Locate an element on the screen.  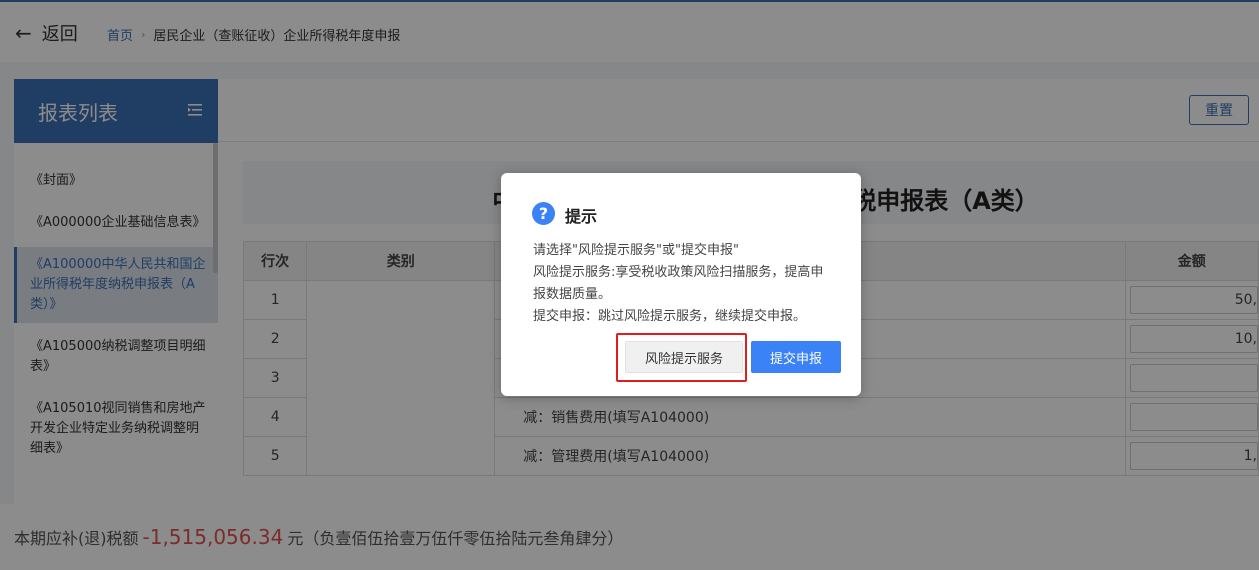
risk-alert-service-button: 风险提示服务 is located at coordinates (684, 357).